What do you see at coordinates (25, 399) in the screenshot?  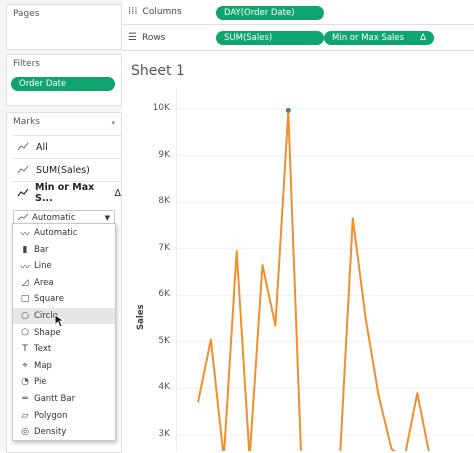 I see `gantt-bar-icon: ═` at bounding box center [25, 399].